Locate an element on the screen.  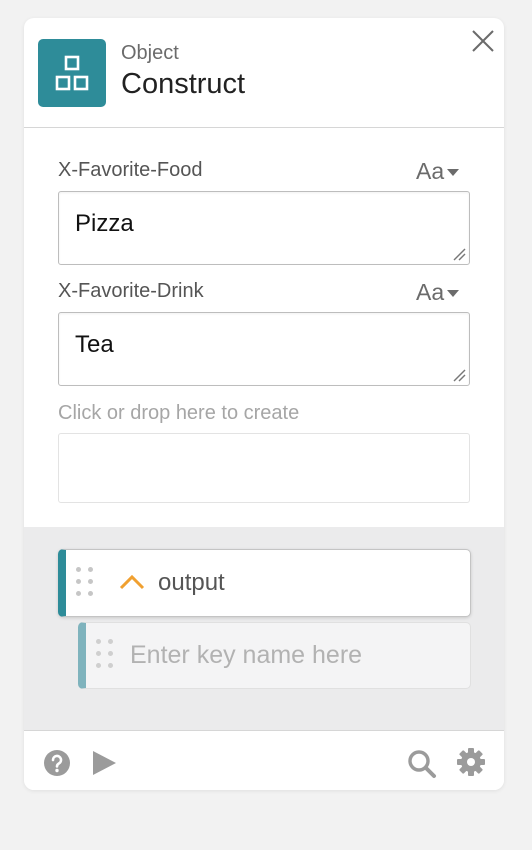
chevron-up-icon is located at coordinates (132, 582).